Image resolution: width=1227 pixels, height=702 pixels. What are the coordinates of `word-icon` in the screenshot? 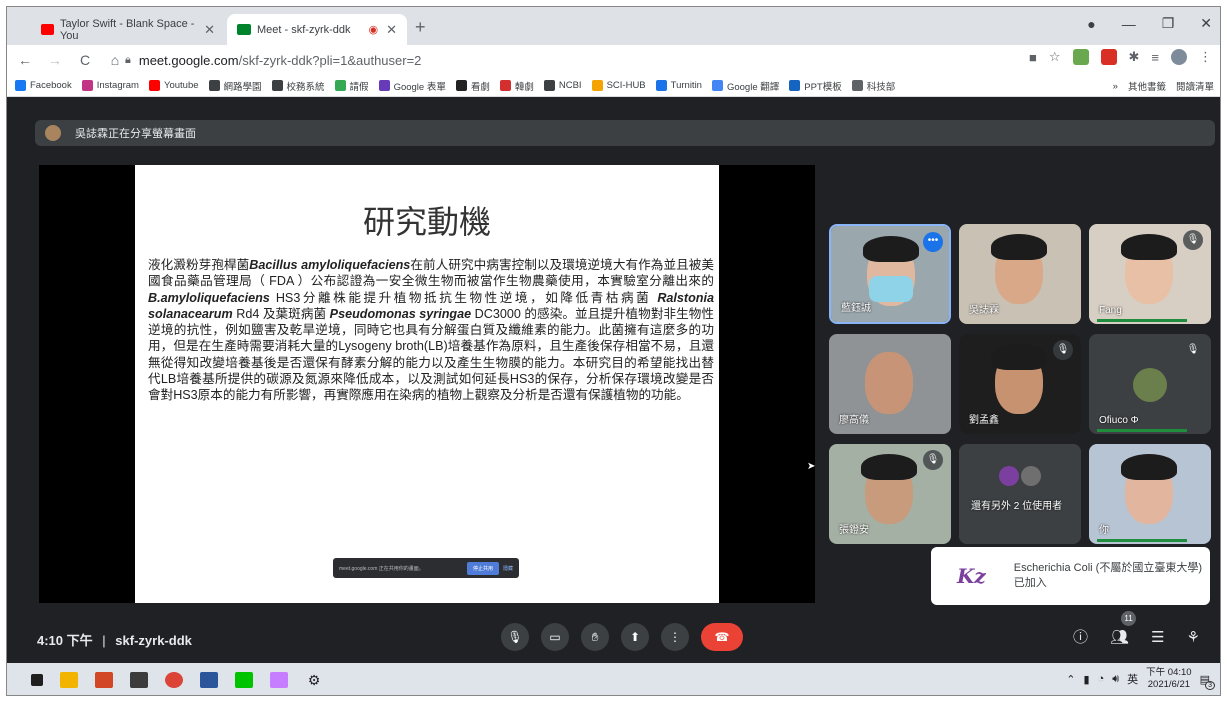 It's located at (209, 680).